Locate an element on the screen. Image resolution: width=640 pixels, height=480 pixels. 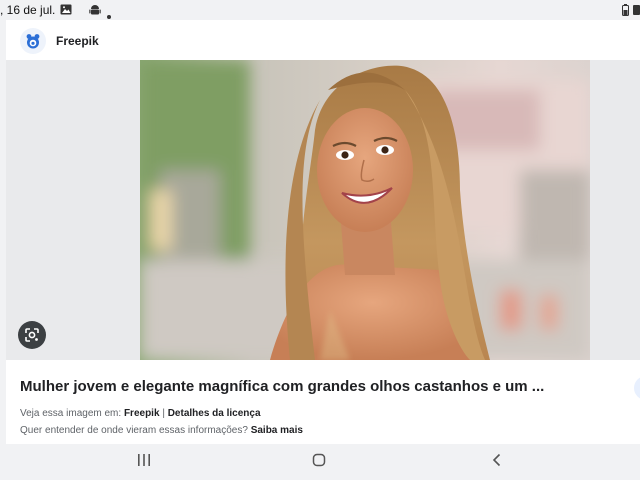
recent-apps-icon is located at coordinates (144, 462).